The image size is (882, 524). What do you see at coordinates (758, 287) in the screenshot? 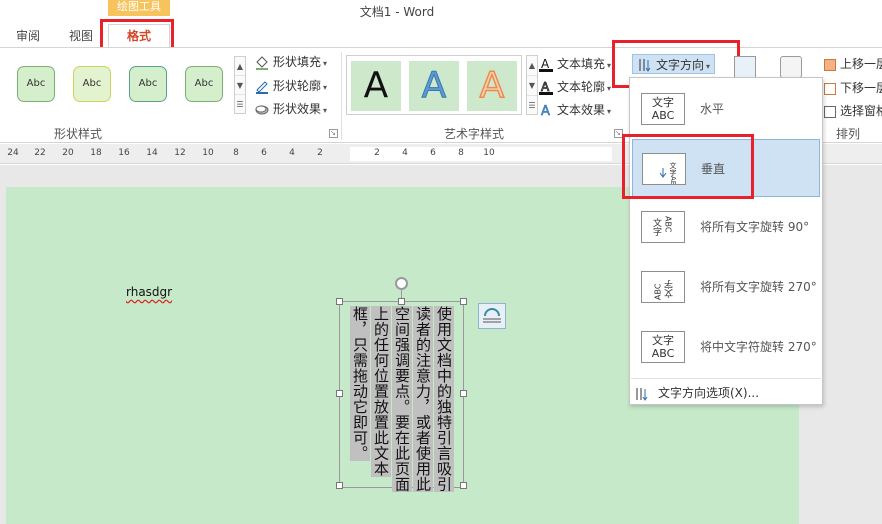
I see `menu-item-label: 将所有文字旋转 270°` at bounding box center [758, 287].